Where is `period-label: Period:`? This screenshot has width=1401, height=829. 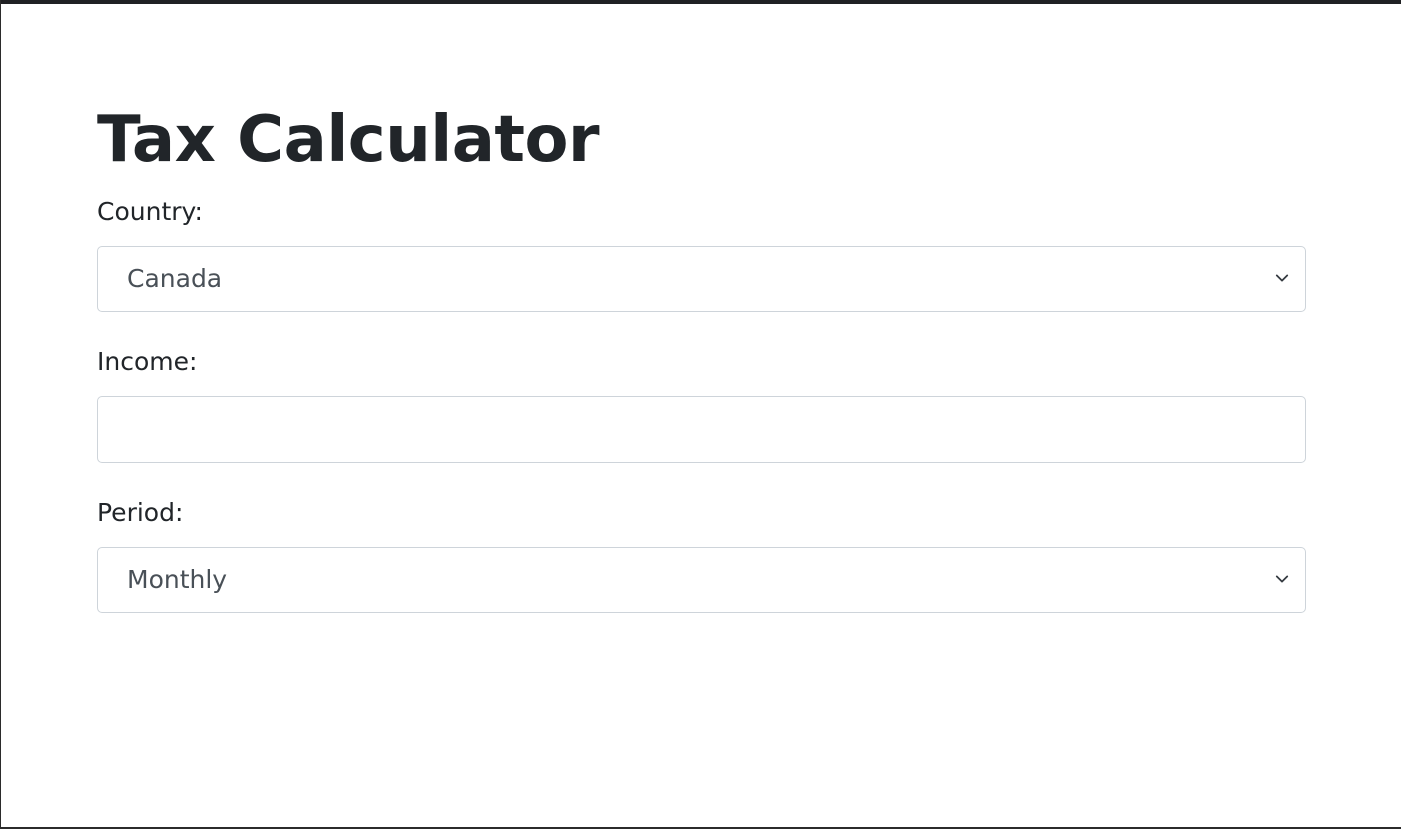
period-label: Period: is located at coordinates (140, 512).